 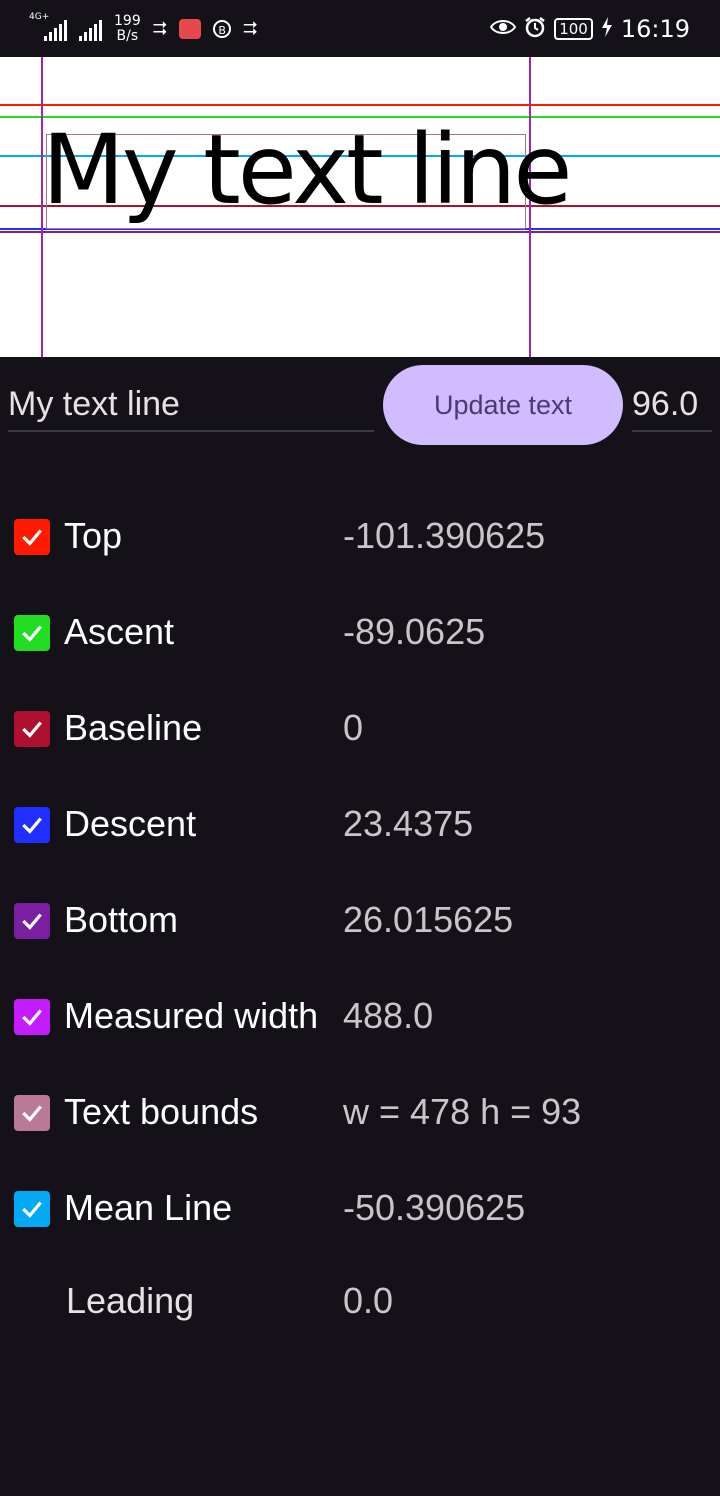 What do you see at coordinates (573, 29) in the screenshot?
I see `battery-icon: 100` at bounding box center [573, 29].